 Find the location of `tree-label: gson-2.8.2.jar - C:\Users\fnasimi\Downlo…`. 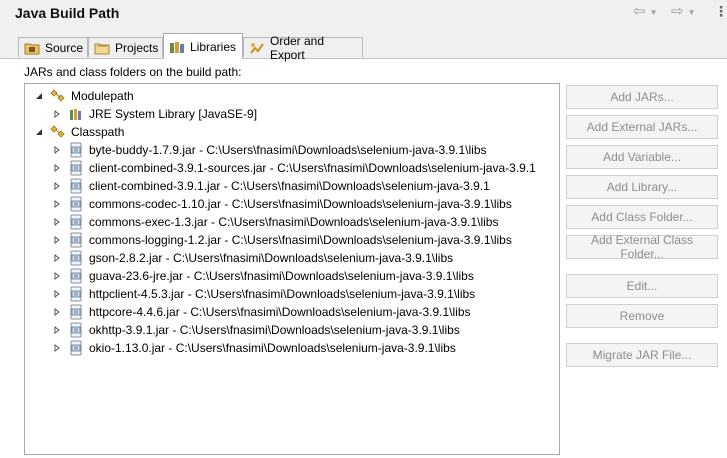

tree-label: gson-2.8.2.jar - C:\Users\fnasimi\Downlo… is located at coordinates (271, 258).